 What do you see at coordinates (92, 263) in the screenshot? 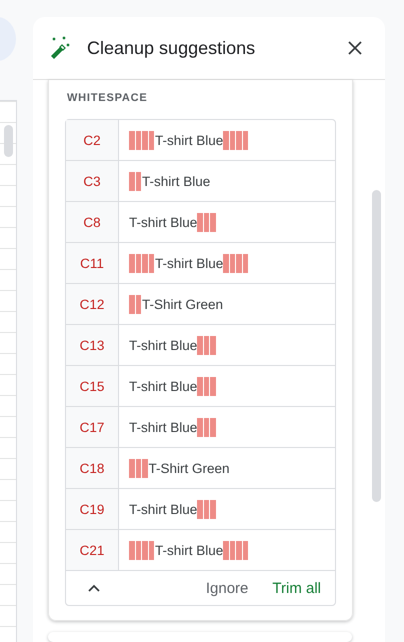
I see `cell-reference: C11` at bounding box center [92, 263].